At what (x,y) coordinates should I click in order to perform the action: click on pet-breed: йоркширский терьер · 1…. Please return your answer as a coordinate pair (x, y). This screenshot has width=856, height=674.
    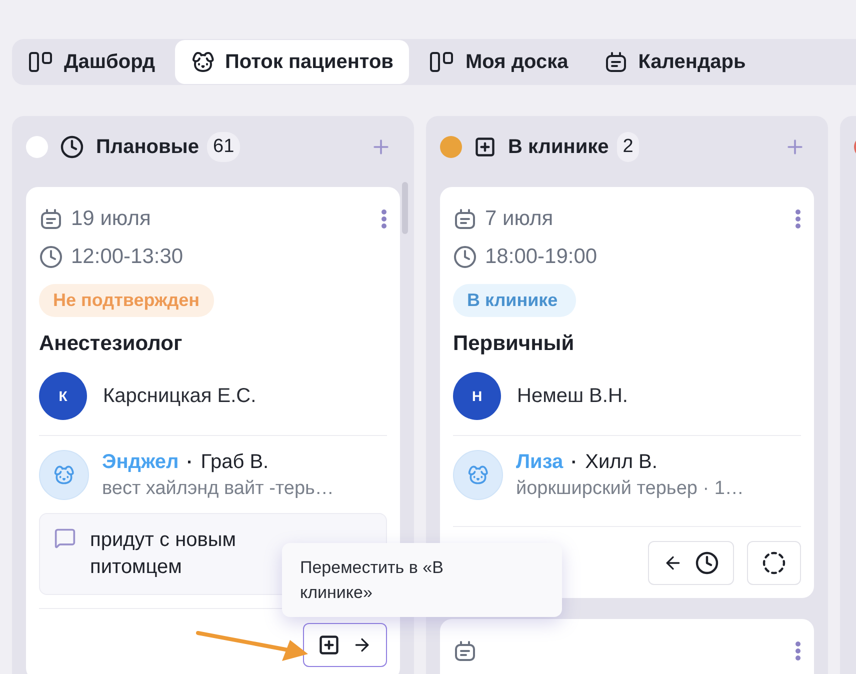
    Looking at the image, I should click on (630, 489).